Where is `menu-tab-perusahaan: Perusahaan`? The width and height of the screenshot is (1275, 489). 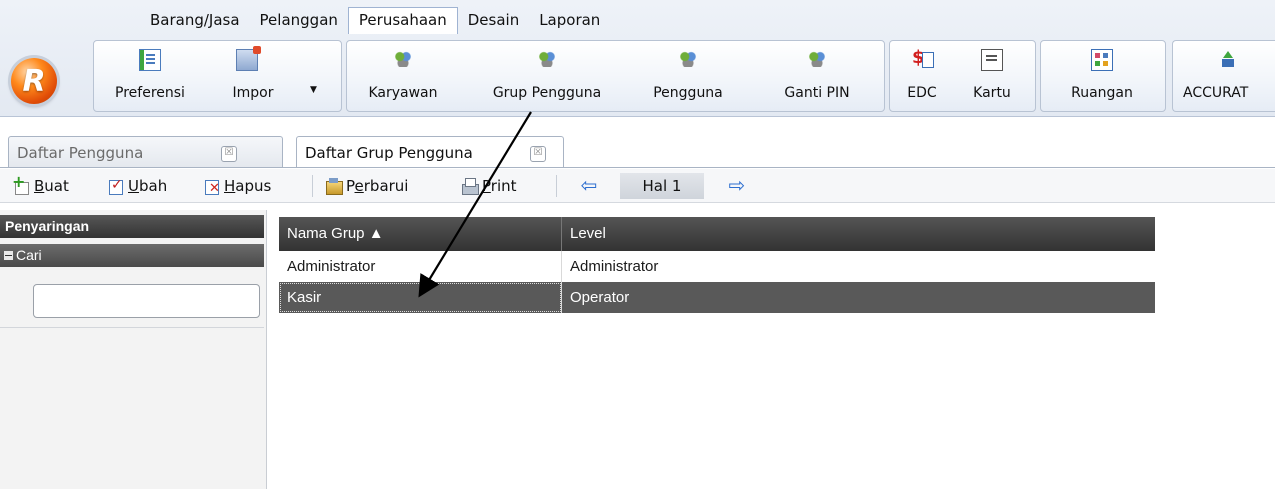
menu-tab-perusahaan: Perusahaan is located at coordinates (402, 20).